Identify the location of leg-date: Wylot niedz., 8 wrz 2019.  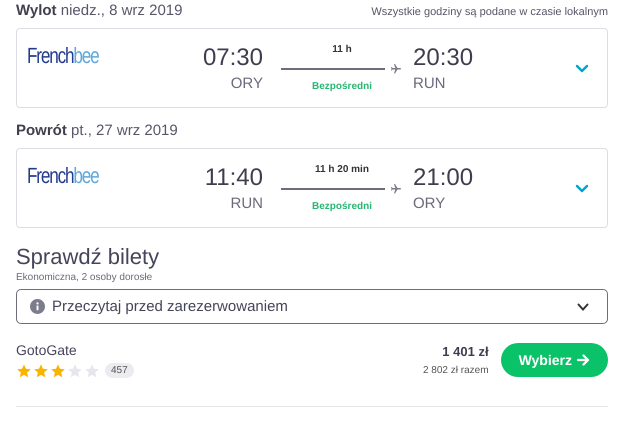
(99, 10).